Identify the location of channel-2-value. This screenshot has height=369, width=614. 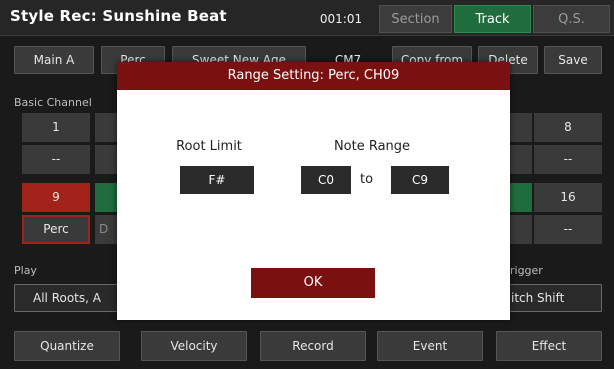
(106, 159).